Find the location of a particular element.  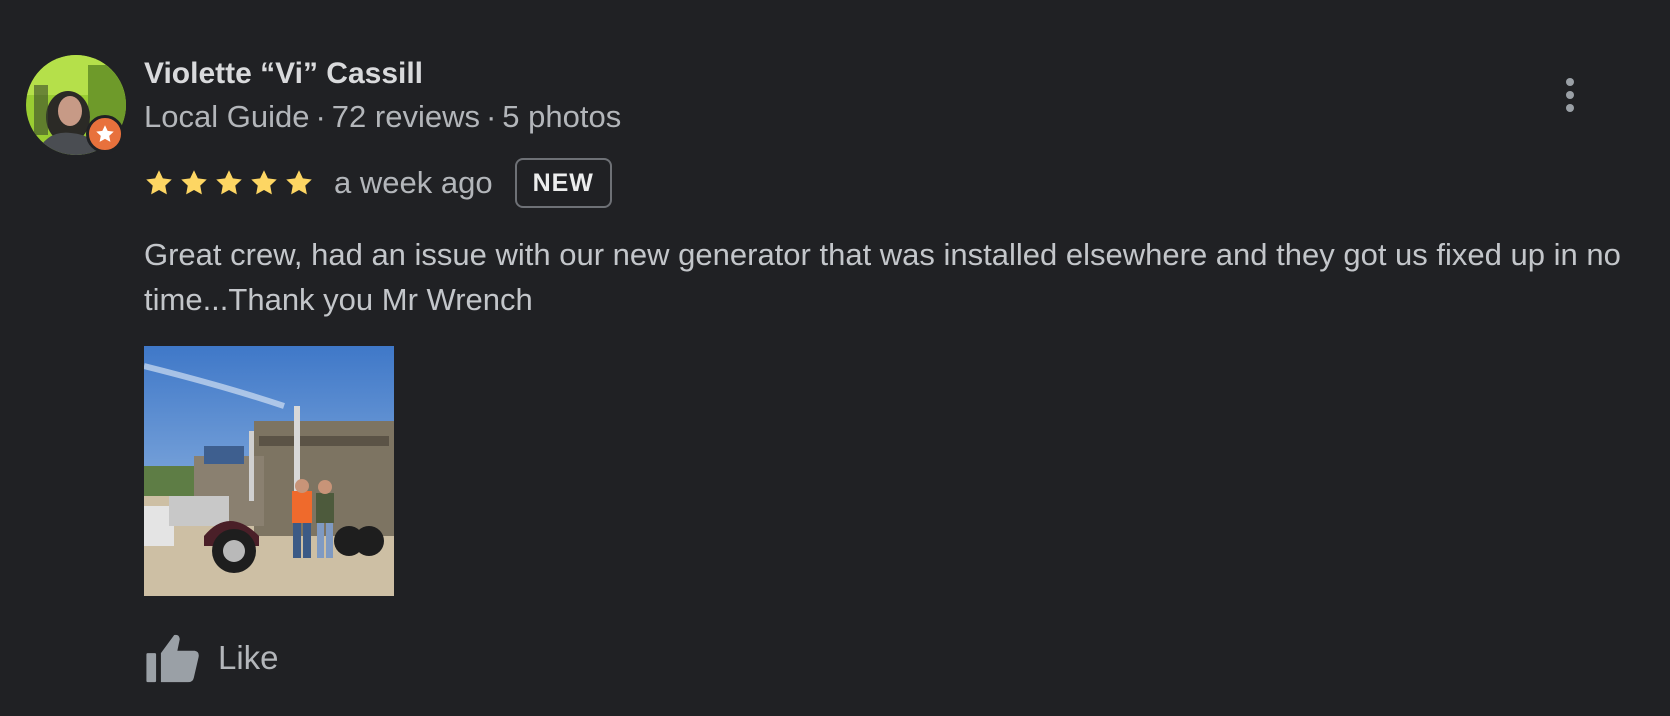

author-meta: Local Guide · 72 reviews · 5 photos is located at coordinates (382, 117).